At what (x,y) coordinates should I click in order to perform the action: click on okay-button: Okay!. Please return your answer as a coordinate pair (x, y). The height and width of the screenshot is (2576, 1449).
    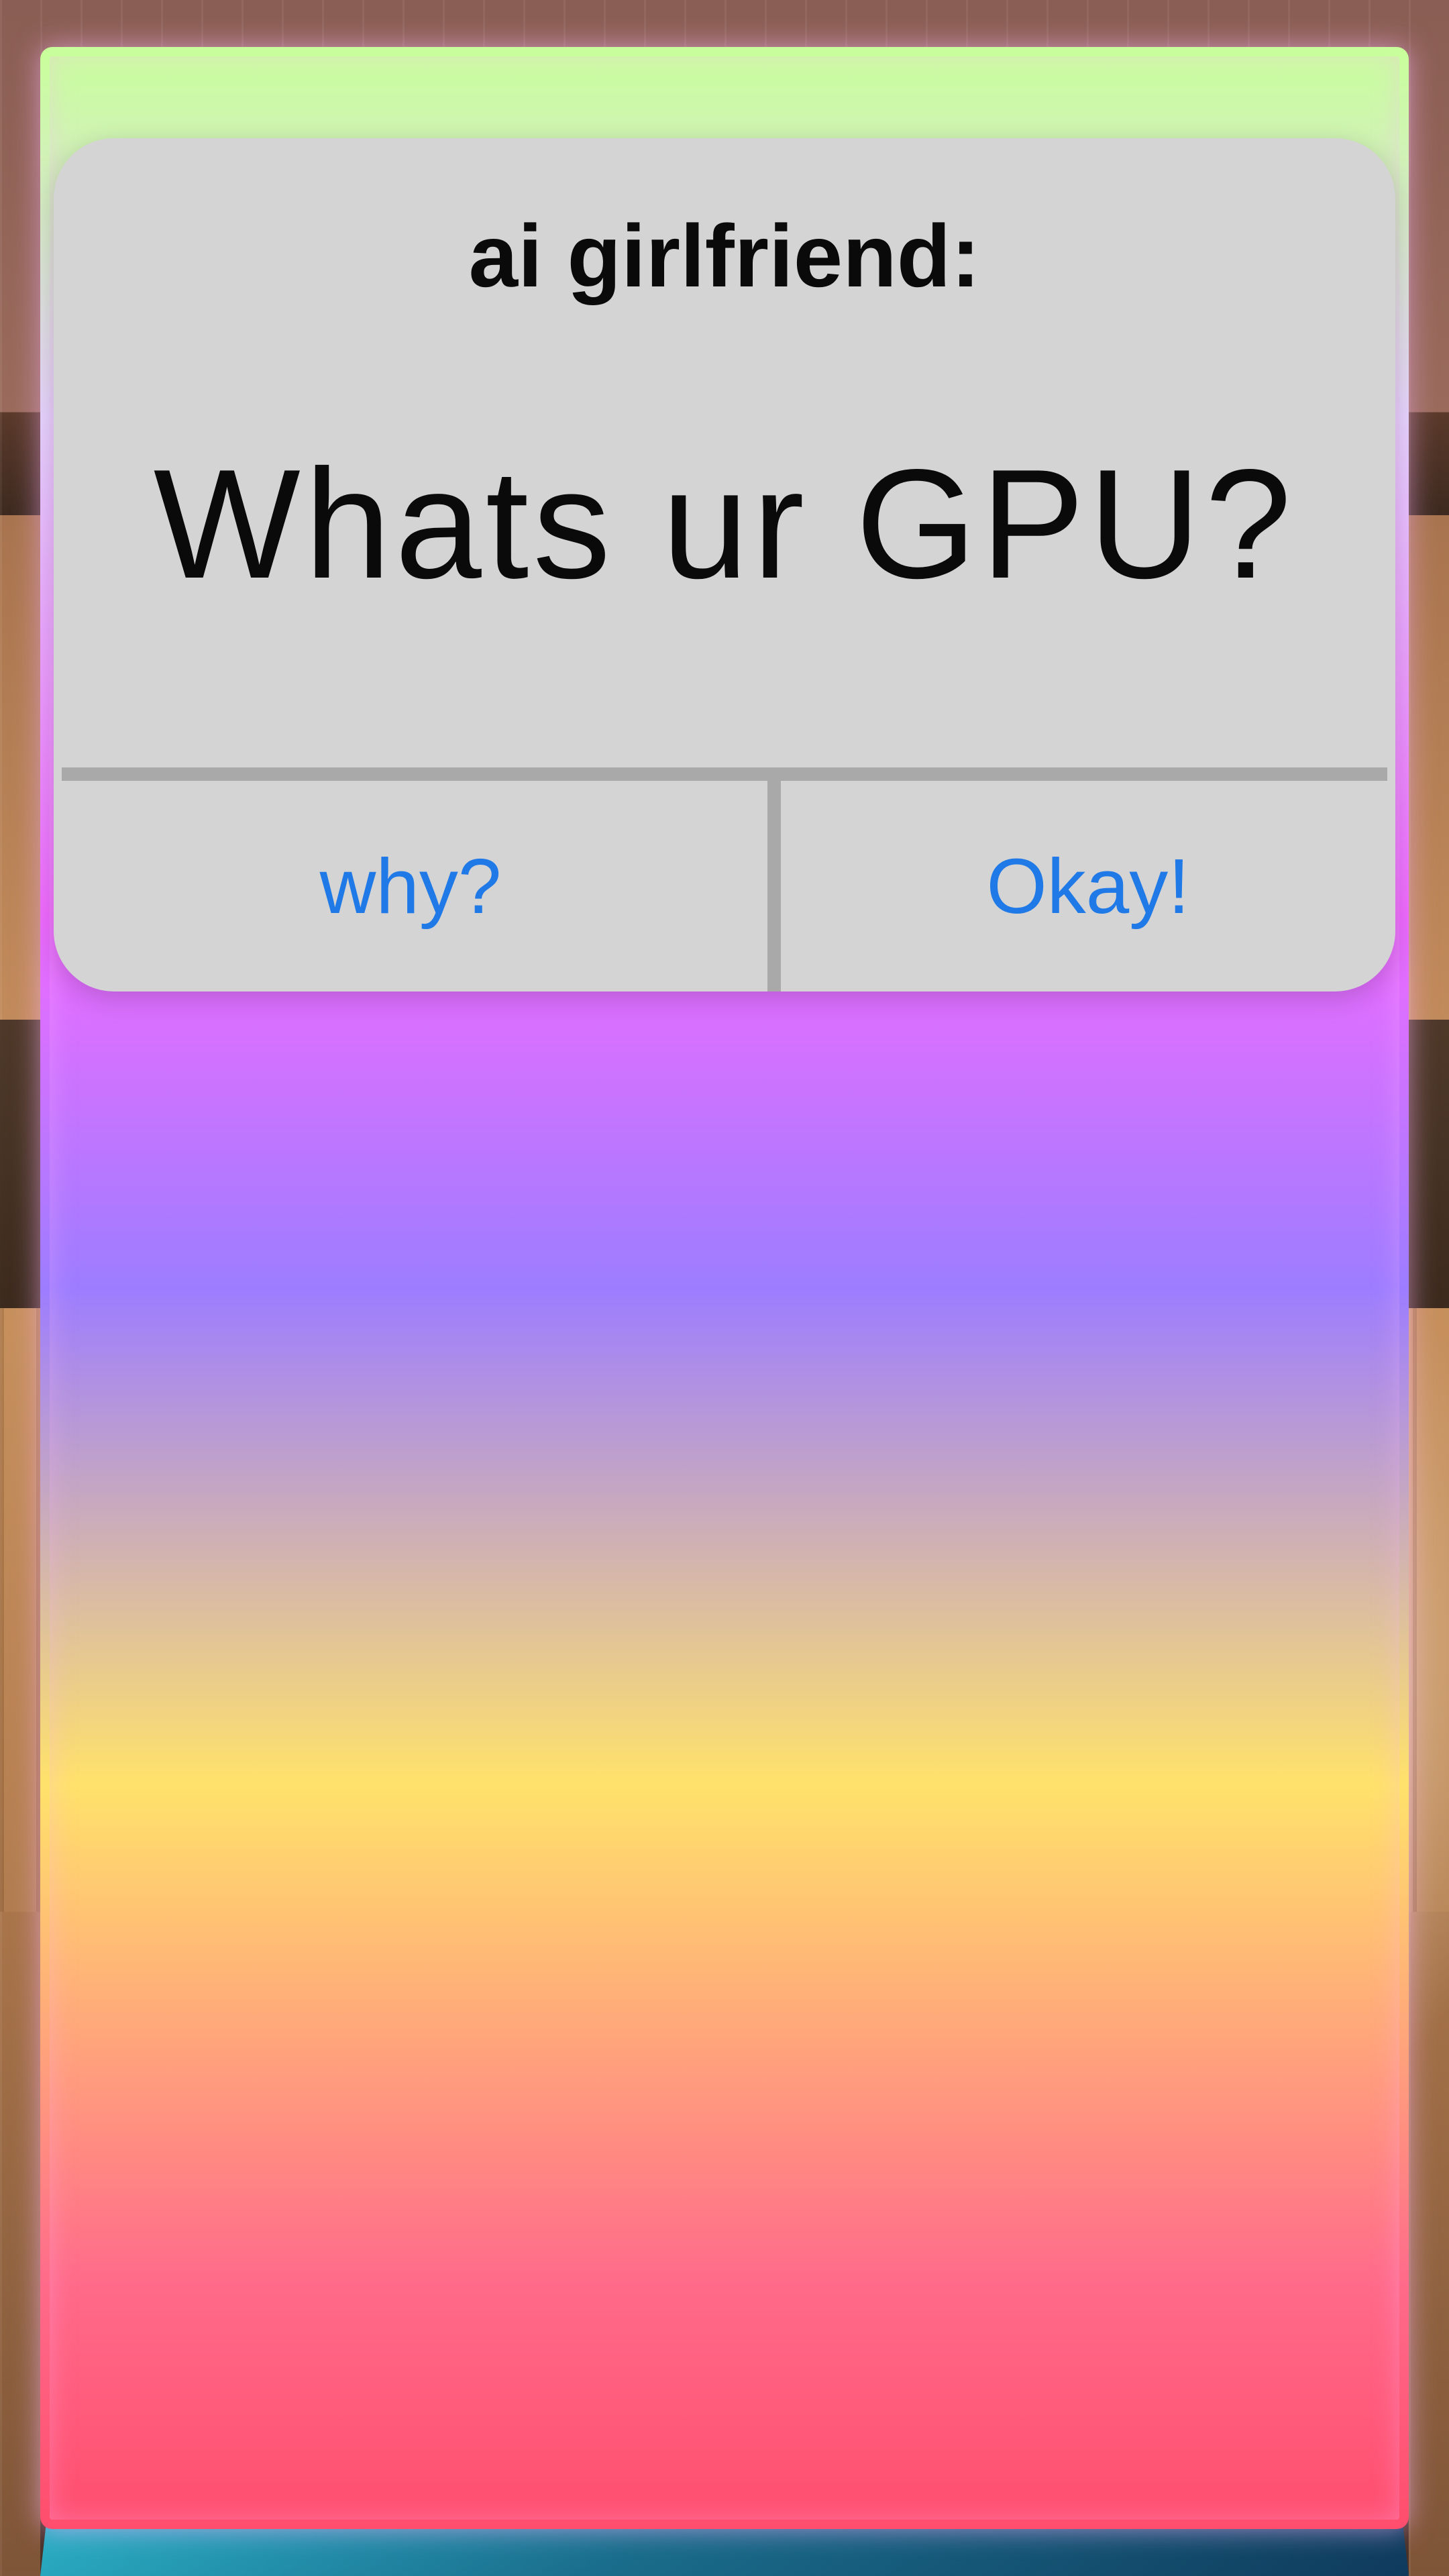
    Looking at the image, I should click on (1088, 886).